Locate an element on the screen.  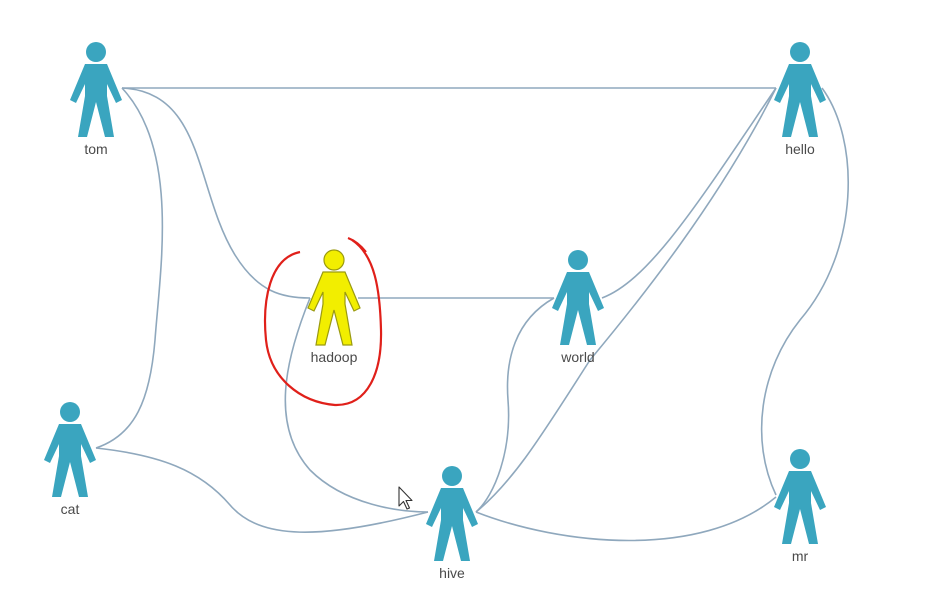
node-world: world is located at coordinates (578, 307).